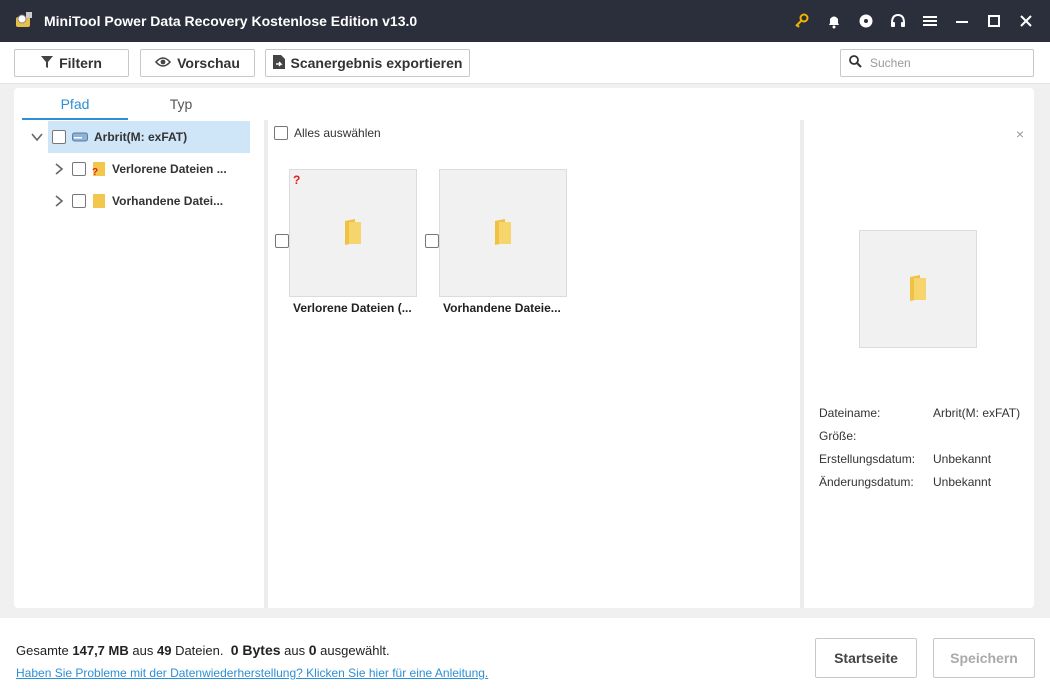  Describe the element at coordinates (994, 21) in the screenshot. I see `maximize-icon` at that location.